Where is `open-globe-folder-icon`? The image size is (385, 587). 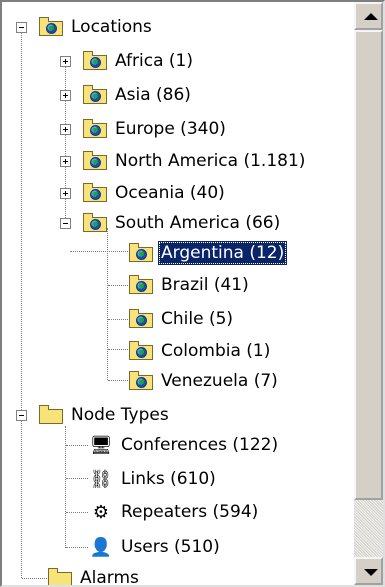 open-globe-folder-icon is located at coordinates (141, 253).